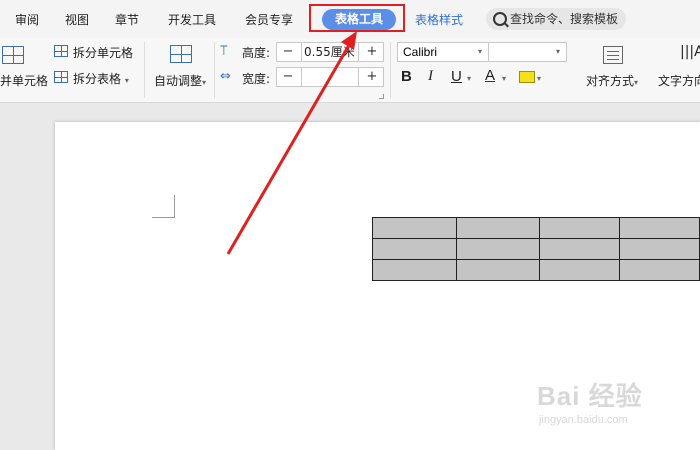 This screenshot has width=700, height=450. I want to click on watermark-url: jingyan.baidu.com, so click(583, 420).